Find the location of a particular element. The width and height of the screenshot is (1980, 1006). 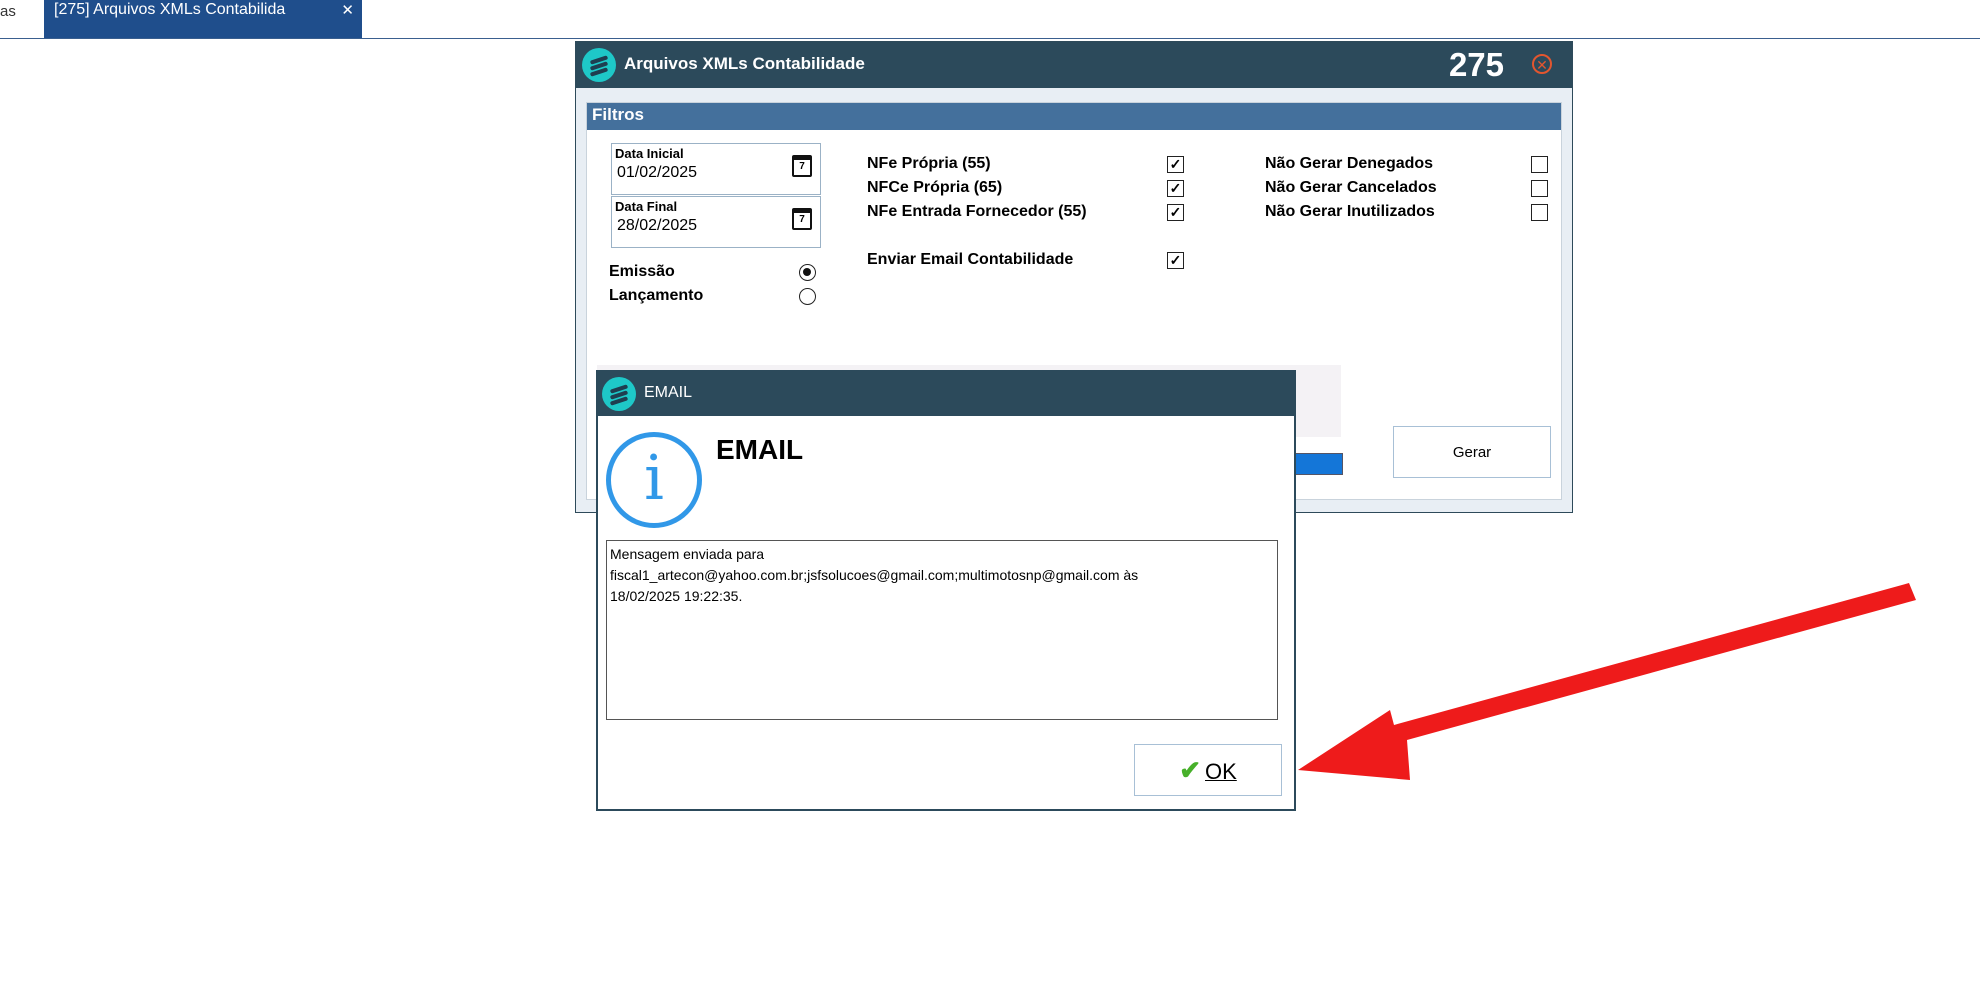

window-code: 275 is located at coordinates (1476, 64).